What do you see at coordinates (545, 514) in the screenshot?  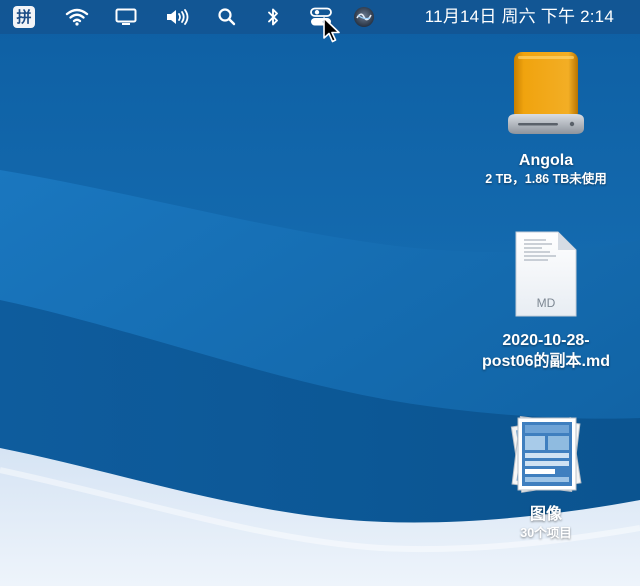 I see `stack-name: 图像` at bounding box center [545, 514].